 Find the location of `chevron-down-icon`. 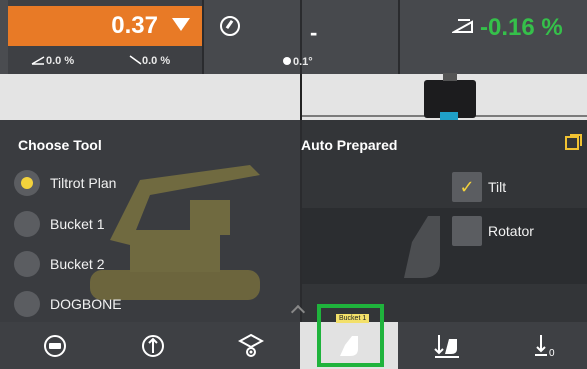

chevron-down-icon is located at coordinates (181, 24).